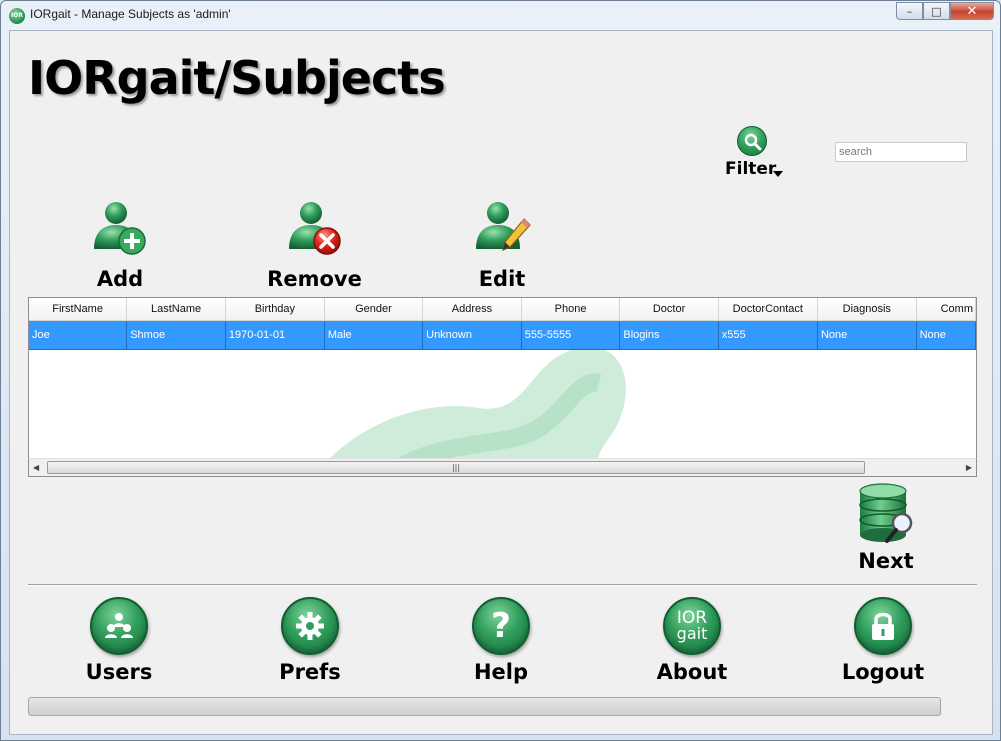 The height and width of the screenshot is (741, 1001). I want to click on table-cell: Blogins, so click(669, 335).